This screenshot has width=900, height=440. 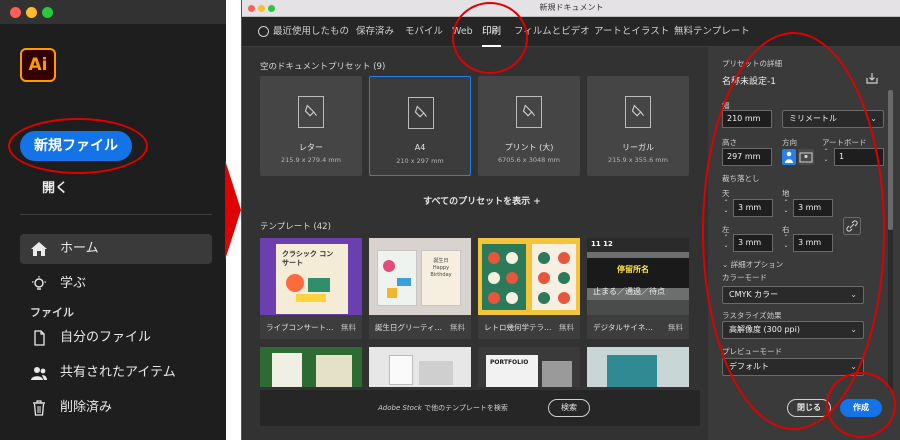 I want to click on tab-free-templates: 無料テンプレート, so click(x=712, y=32).